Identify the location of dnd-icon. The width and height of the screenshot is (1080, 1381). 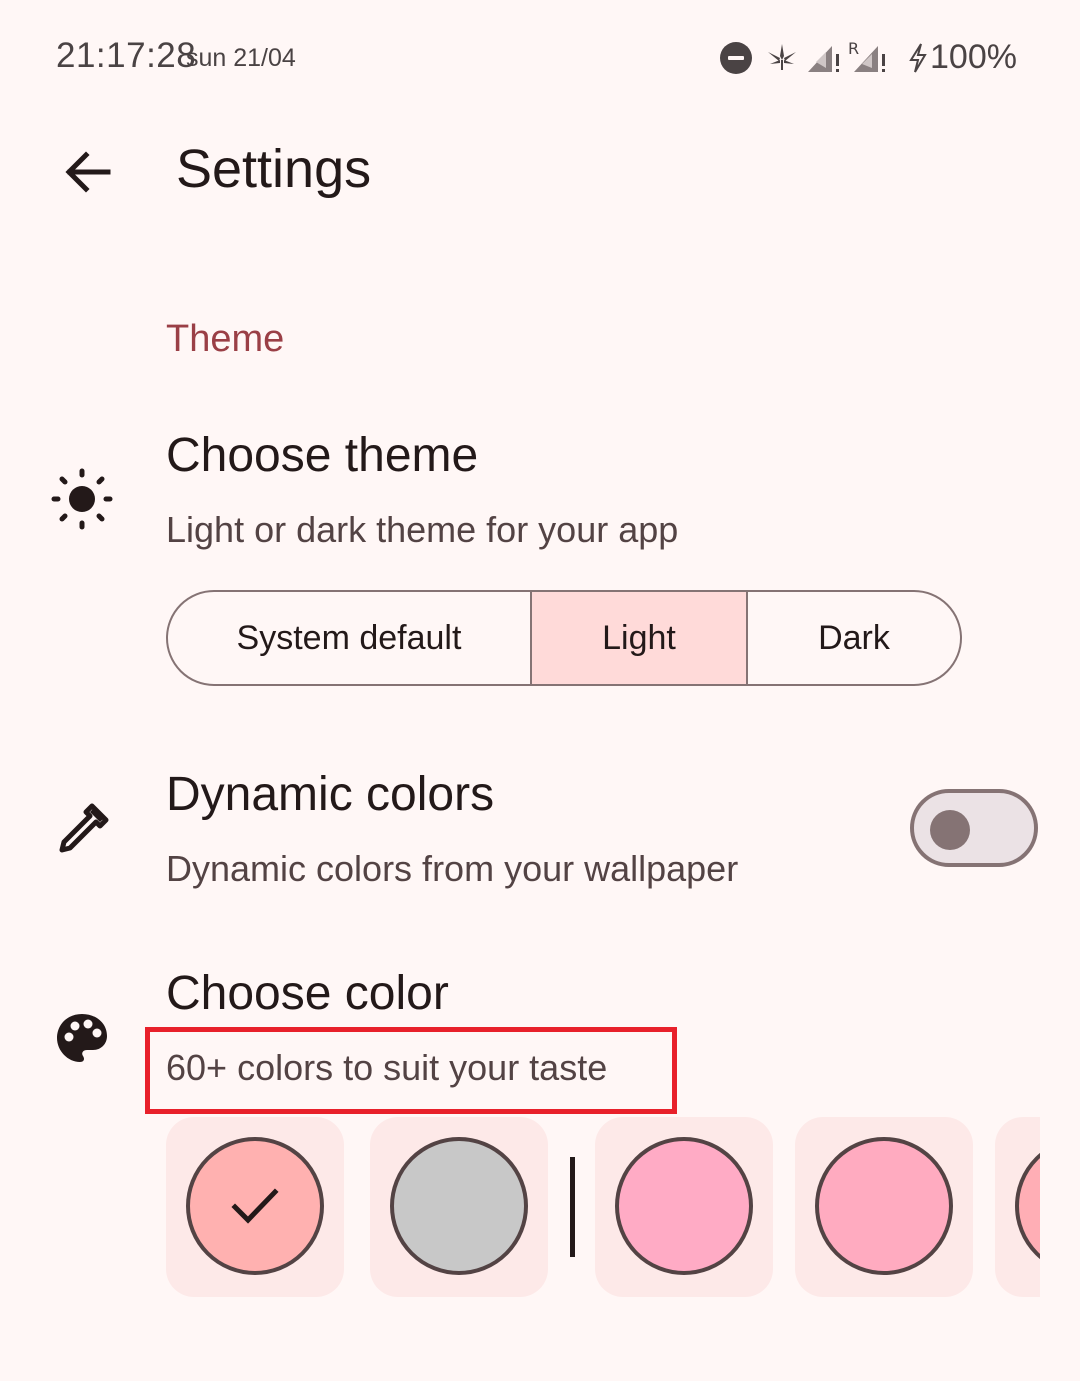
(736, 58).